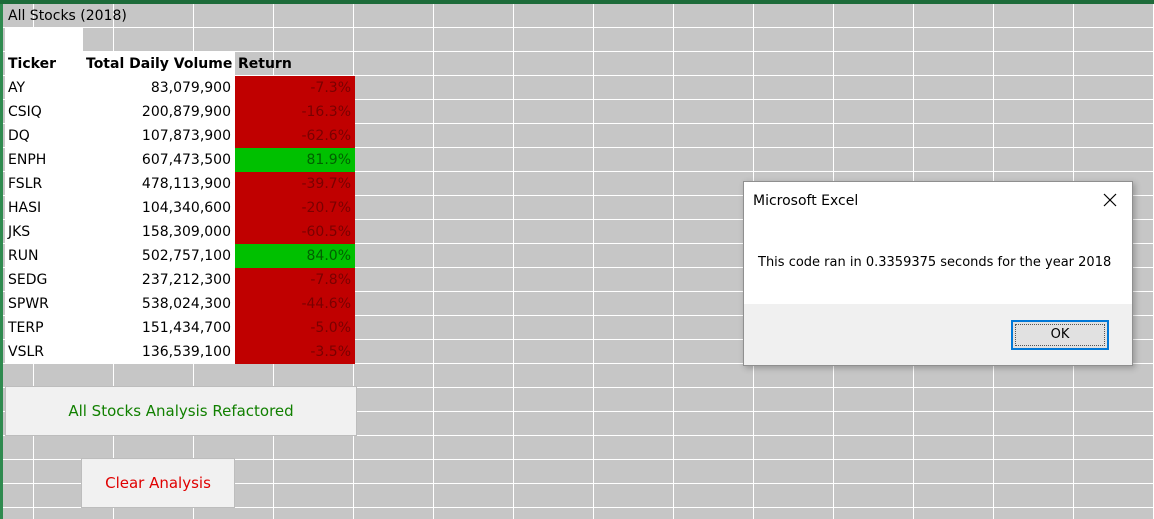 The width and height of the screenshot is (1154, 519). What do you see at coordinates (44, 184) in the screenshot?
I see `ticker-cell: FSLR` at bounding box center [44, 184].